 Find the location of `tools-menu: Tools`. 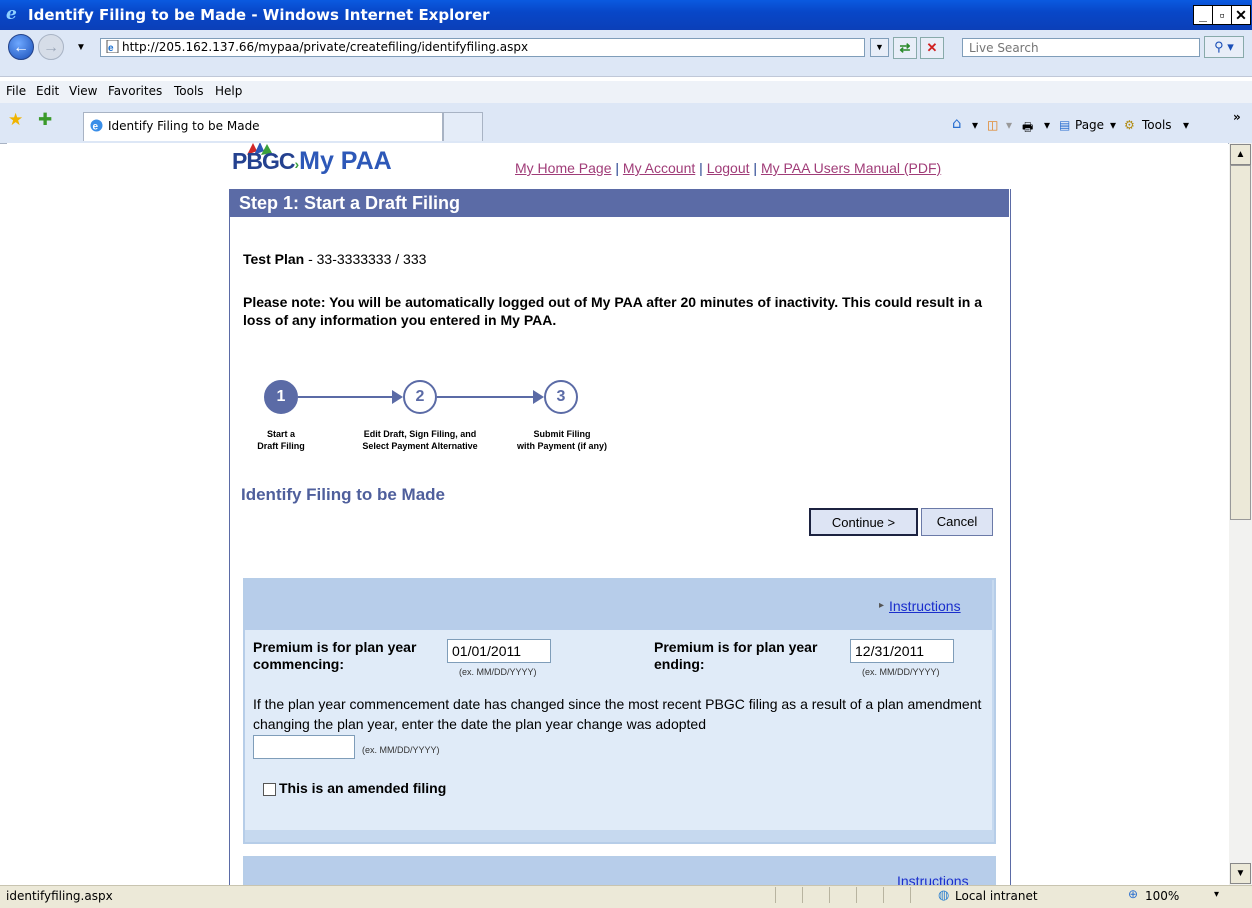

tools-menu: Tools is located at coordinates (1157, 125).